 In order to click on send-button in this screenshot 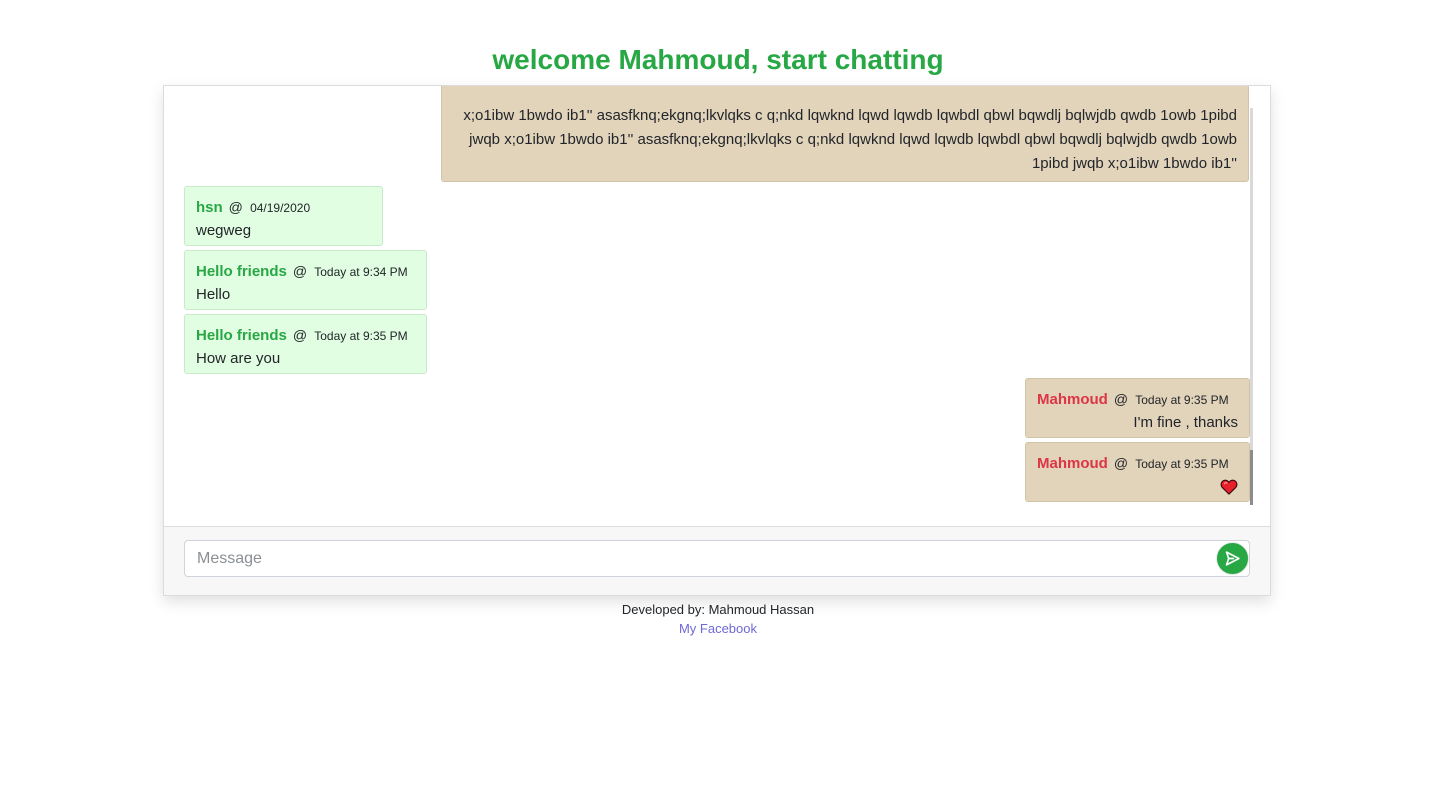, I will do `click(1232, 558)`.